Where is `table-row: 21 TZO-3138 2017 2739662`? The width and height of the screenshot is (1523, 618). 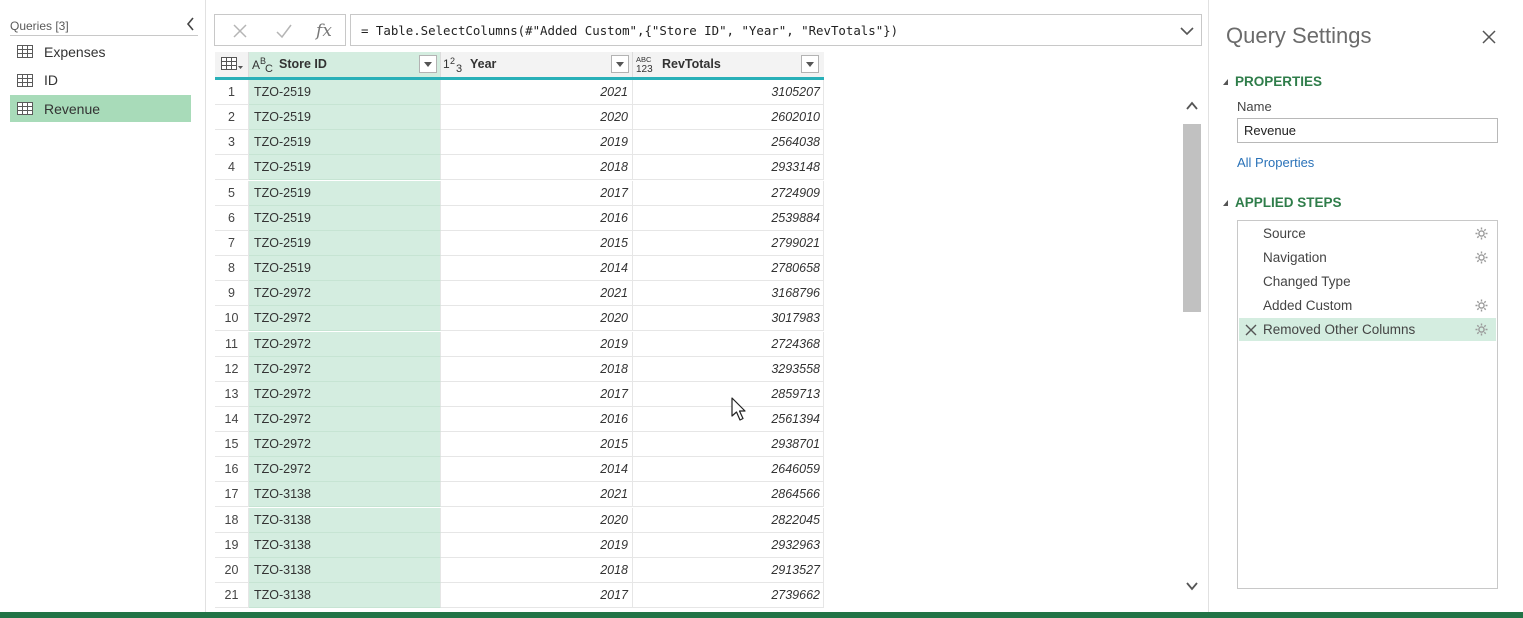 table-row: 21 TZO-3138 2017 2739662 is located at coordinates (519, 595).